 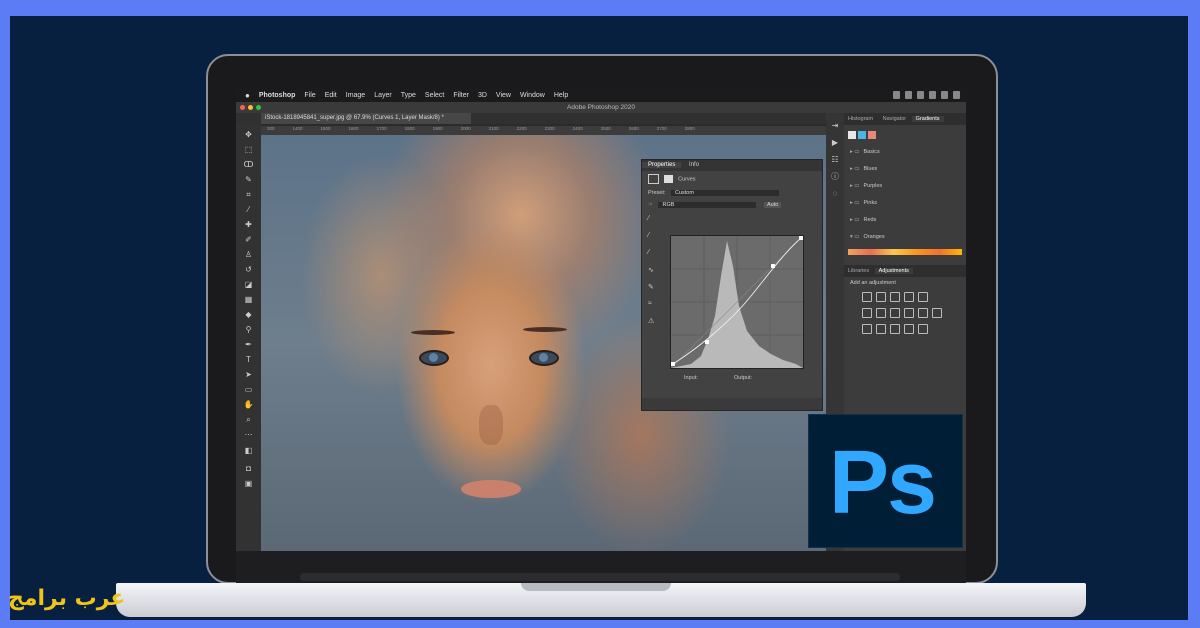 What do you see at coordinates (668, 179) in the screenshot?
I see `mask-icon` at bounding box center [668, 179].